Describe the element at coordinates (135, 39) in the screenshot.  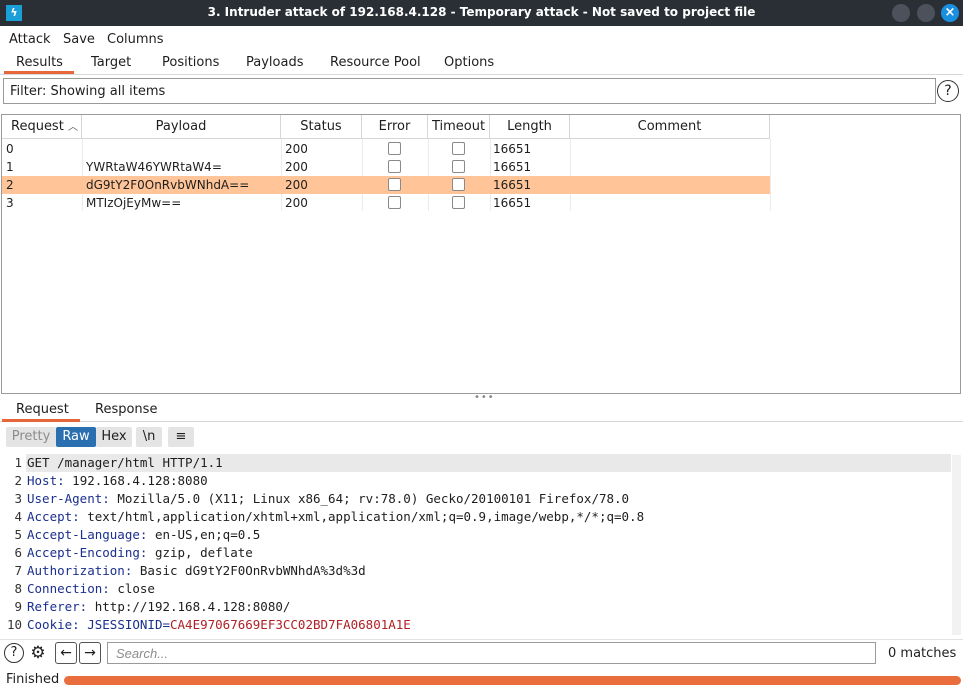
I see `menu-columns: Columns` at that location.